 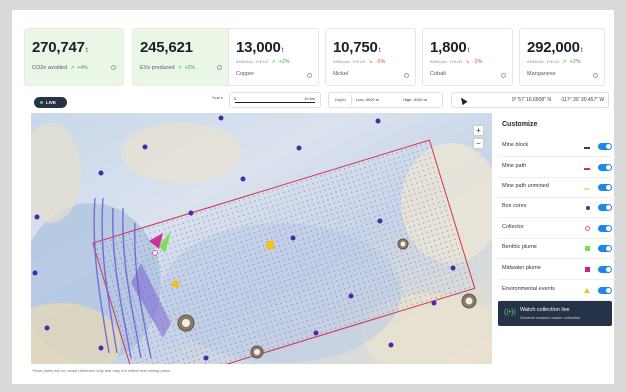 I want to click on stat-card-nickel: 10,750t ANNUAL YIELD ↘ -5% Nickel, so click(x=370, y=57).